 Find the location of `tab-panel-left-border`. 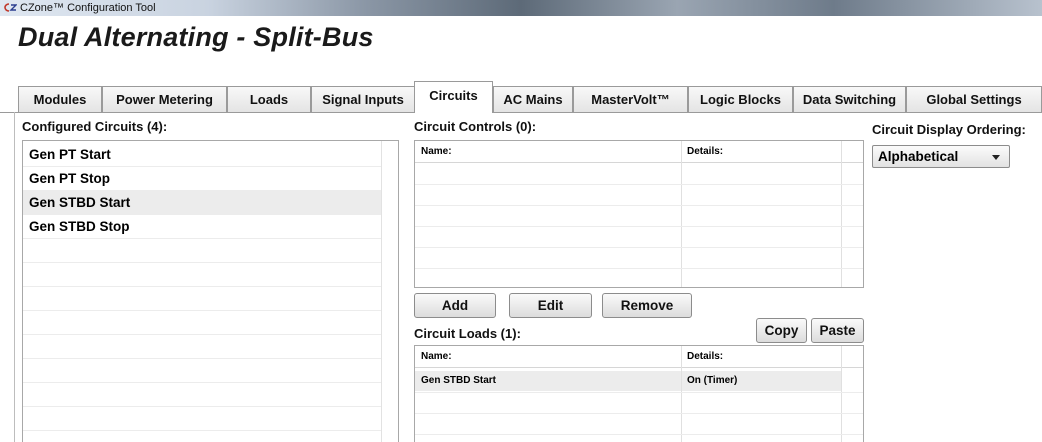

tab-panel-left-border is located at coordinates (14, 277).